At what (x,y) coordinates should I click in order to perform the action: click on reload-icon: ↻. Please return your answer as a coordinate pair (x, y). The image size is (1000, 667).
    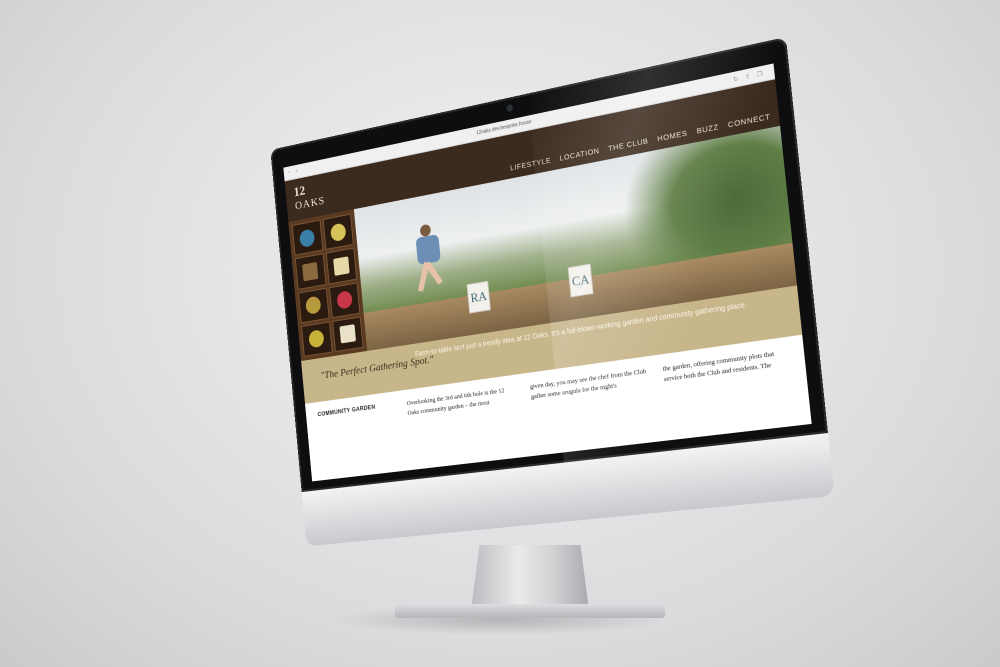
    Looking at the image, I should click on (736, 79).